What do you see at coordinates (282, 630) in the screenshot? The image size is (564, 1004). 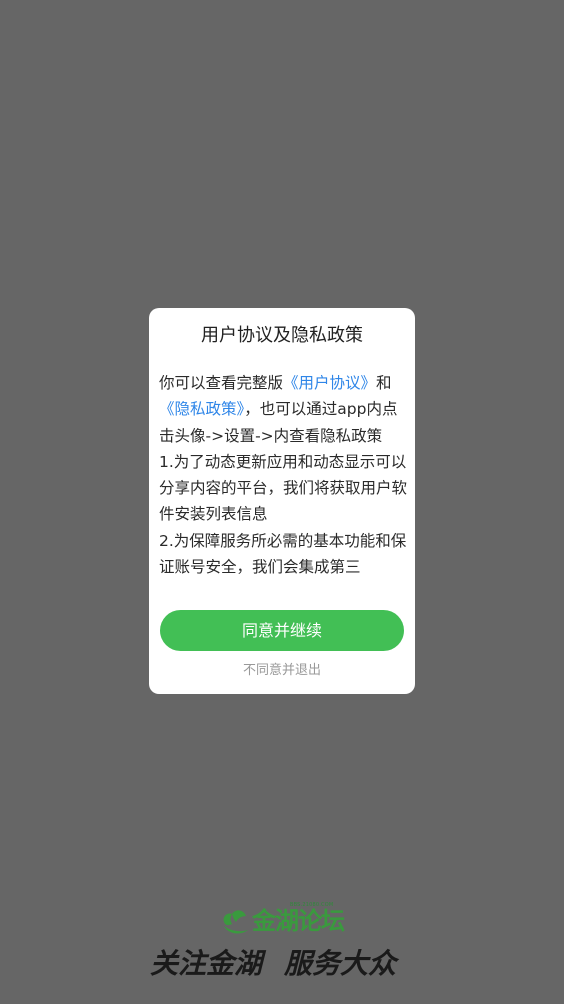 I see `agree-continue-button: 同意并继续` at bounding box center [282, 630].